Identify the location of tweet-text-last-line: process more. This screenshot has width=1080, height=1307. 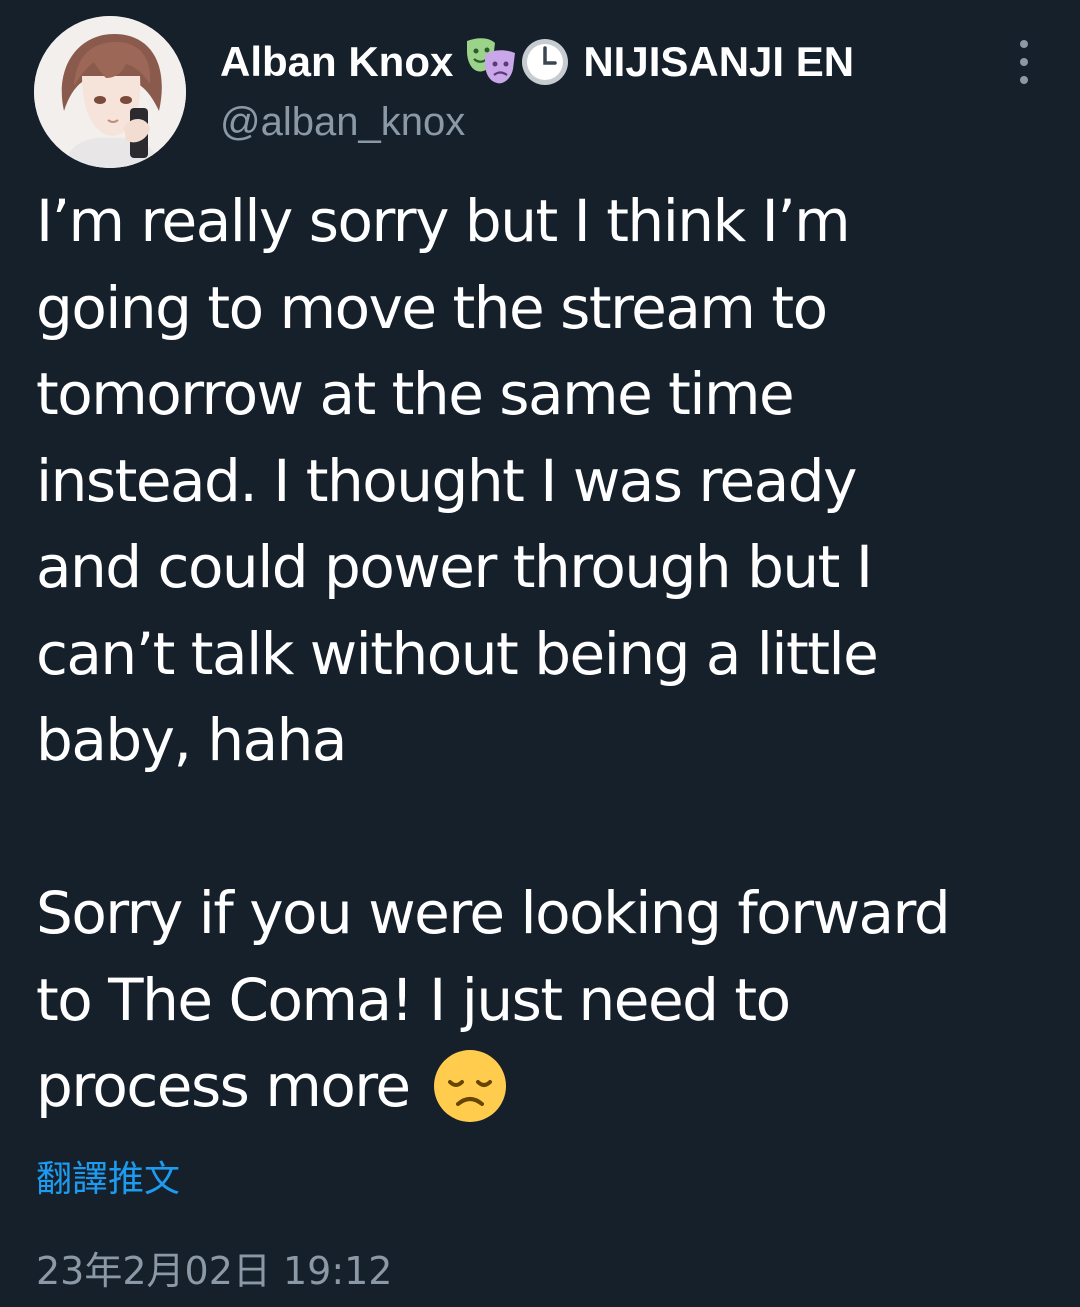
(541, 1086).